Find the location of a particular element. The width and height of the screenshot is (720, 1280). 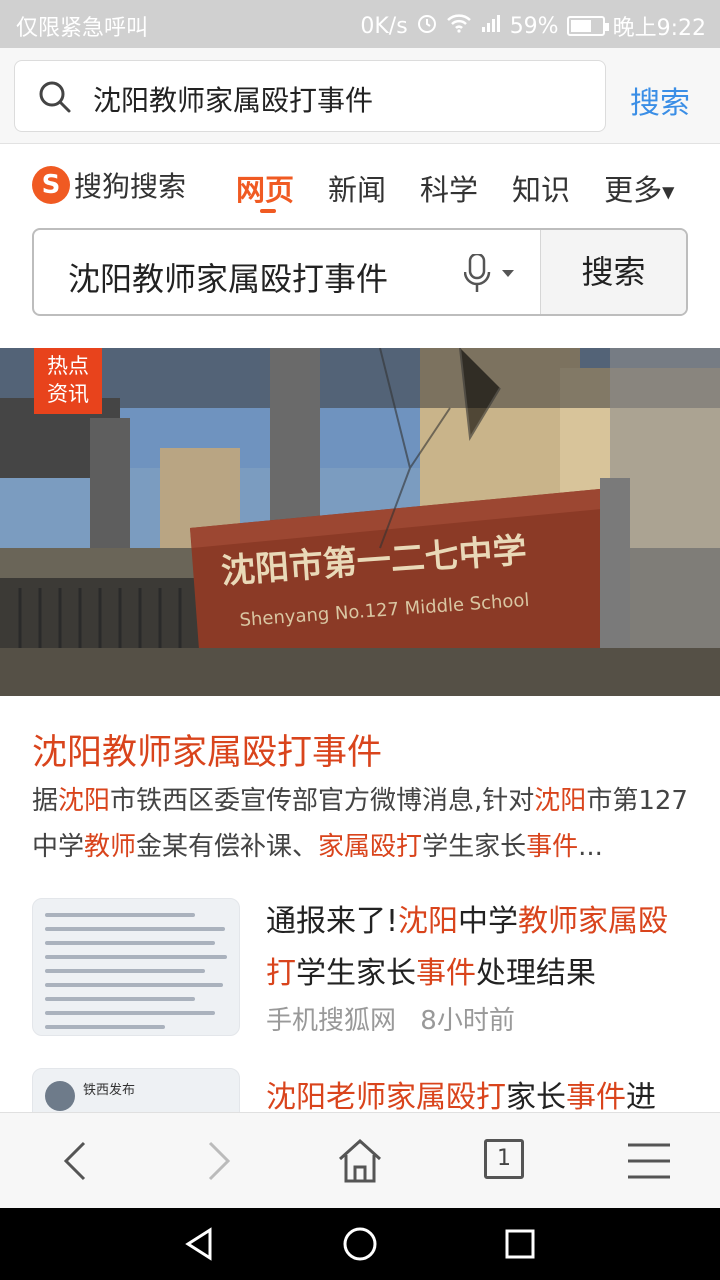

sogou-header: S 搜狗搜索 网页 新闻 科学 知识 更多▼ is located at coordinates (360, 187).